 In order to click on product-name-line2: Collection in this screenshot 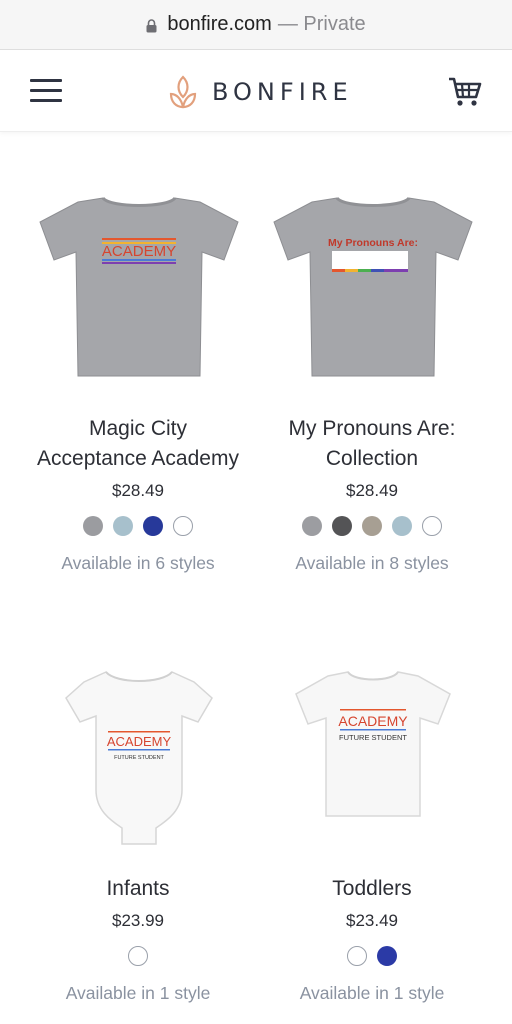, I will do `click(372, 459)`.